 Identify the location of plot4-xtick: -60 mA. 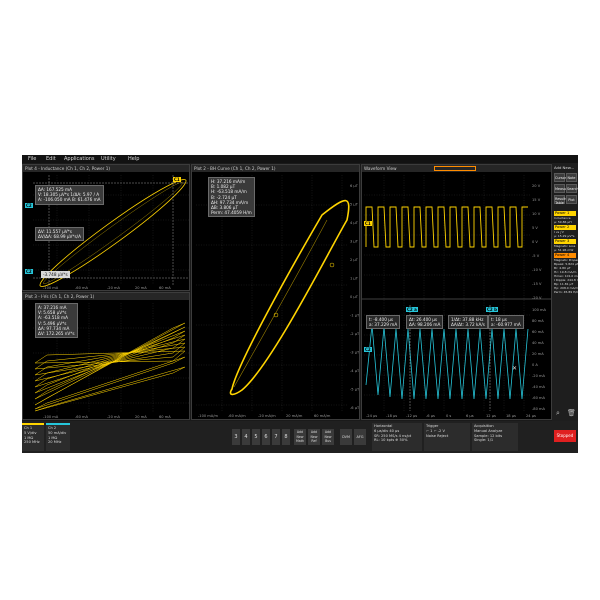
(82, 288).